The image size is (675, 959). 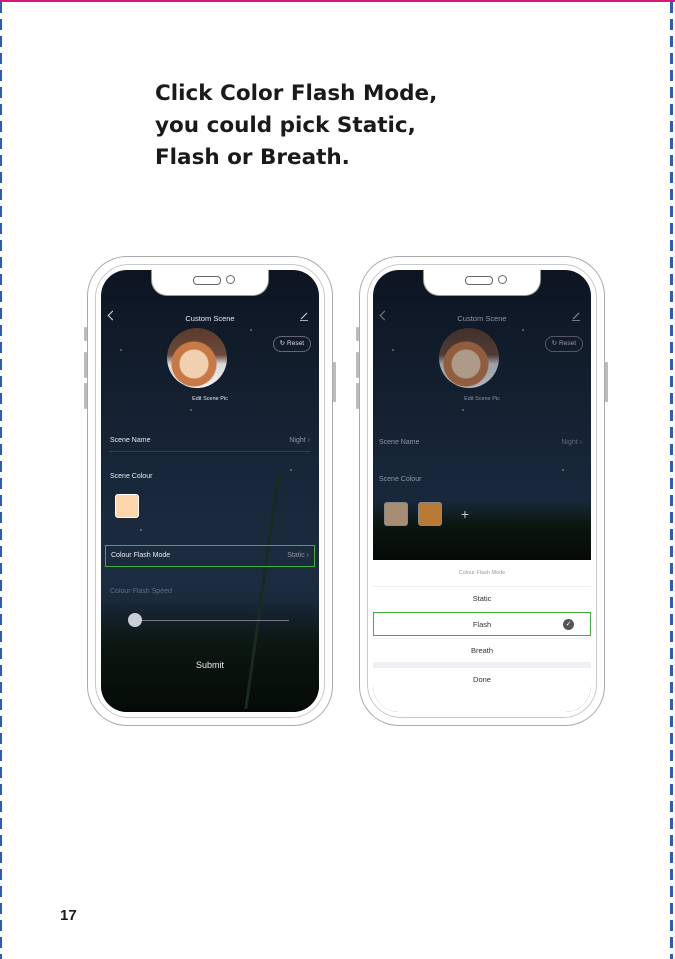 What do you see at coordinates (210, 556) in the screenshot?
I see `colour-flash-mode-row: Colour Flash Mode Static ›` at bounding box center [210, 556].